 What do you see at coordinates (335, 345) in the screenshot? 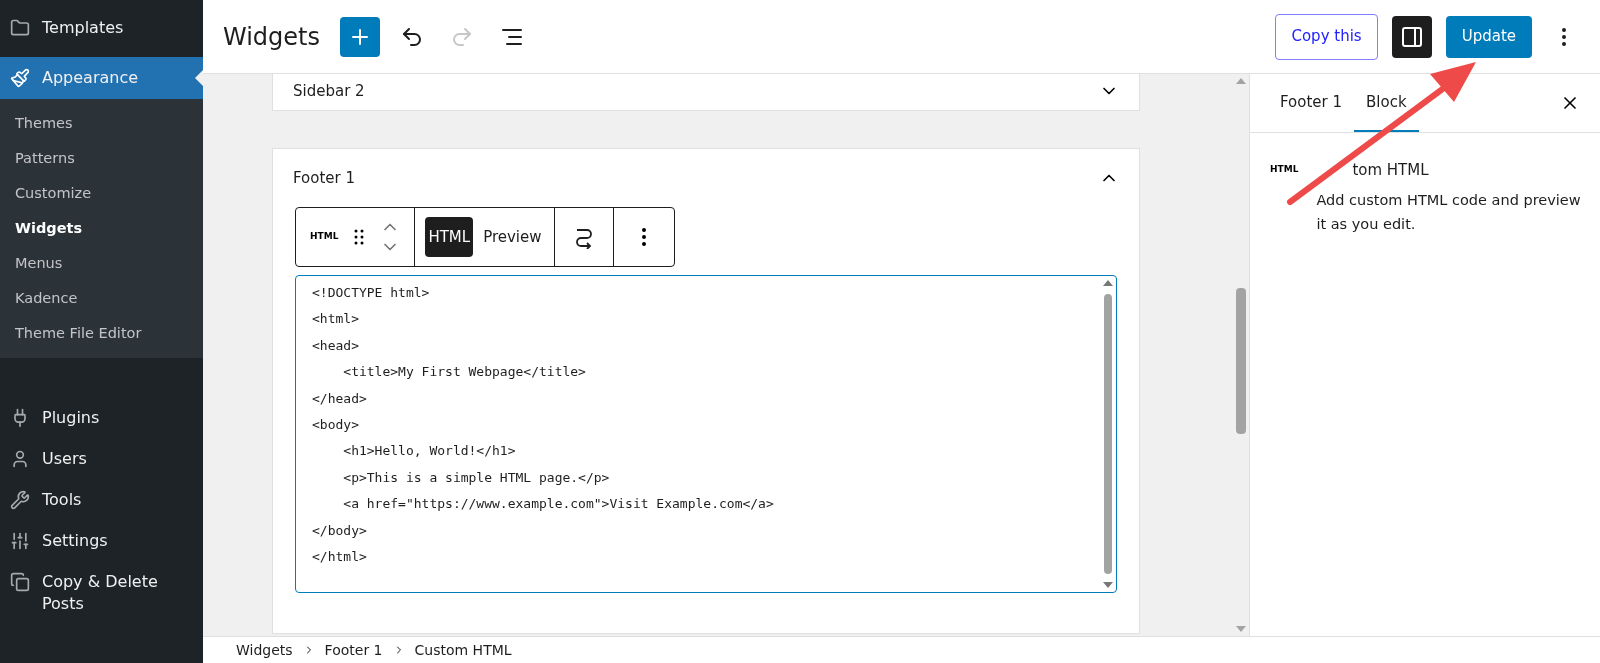
I see `code-line: <head>` at bounding box center [335, 345].